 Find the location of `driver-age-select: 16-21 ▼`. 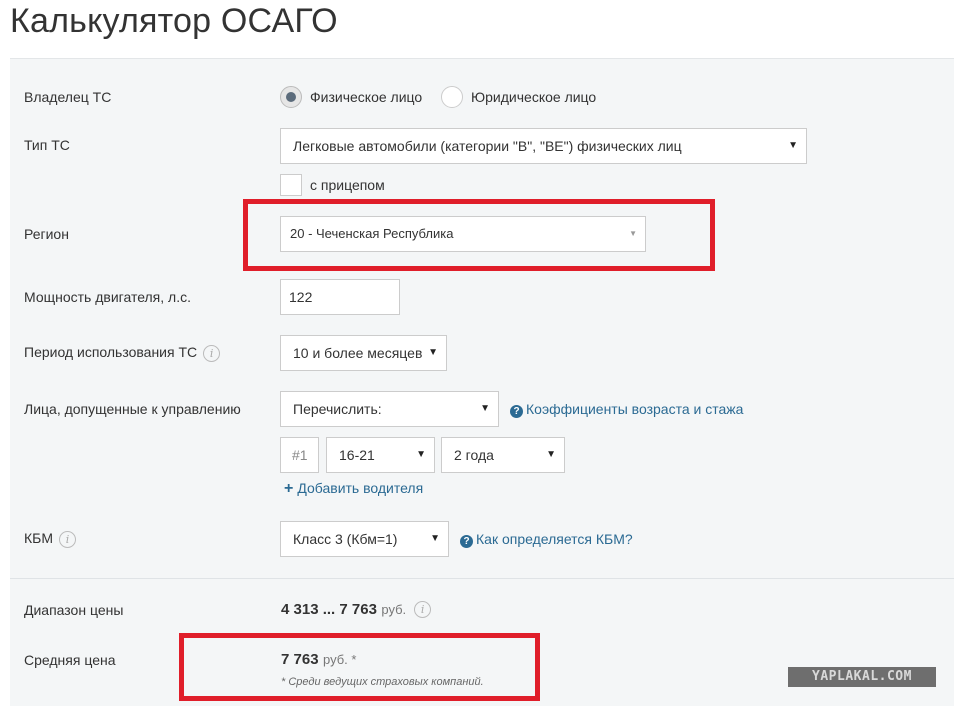

driver-age-select: 16-21 ▼ is located at coordinates (380, 455).